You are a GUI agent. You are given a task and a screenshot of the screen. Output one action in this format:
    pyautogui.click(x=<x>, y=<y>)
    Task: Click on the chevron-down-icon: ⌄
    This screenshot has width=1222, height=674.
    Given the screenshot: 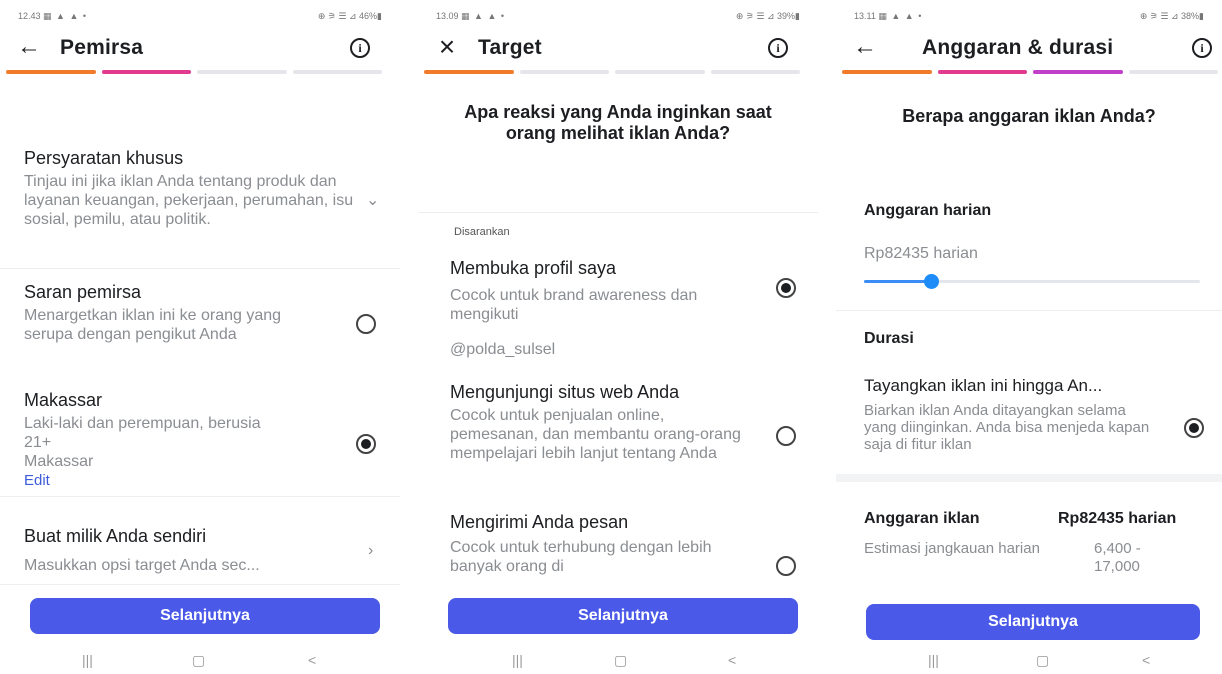 What is the action you would take?
    pyautogui.click(x=373, y=200)
    